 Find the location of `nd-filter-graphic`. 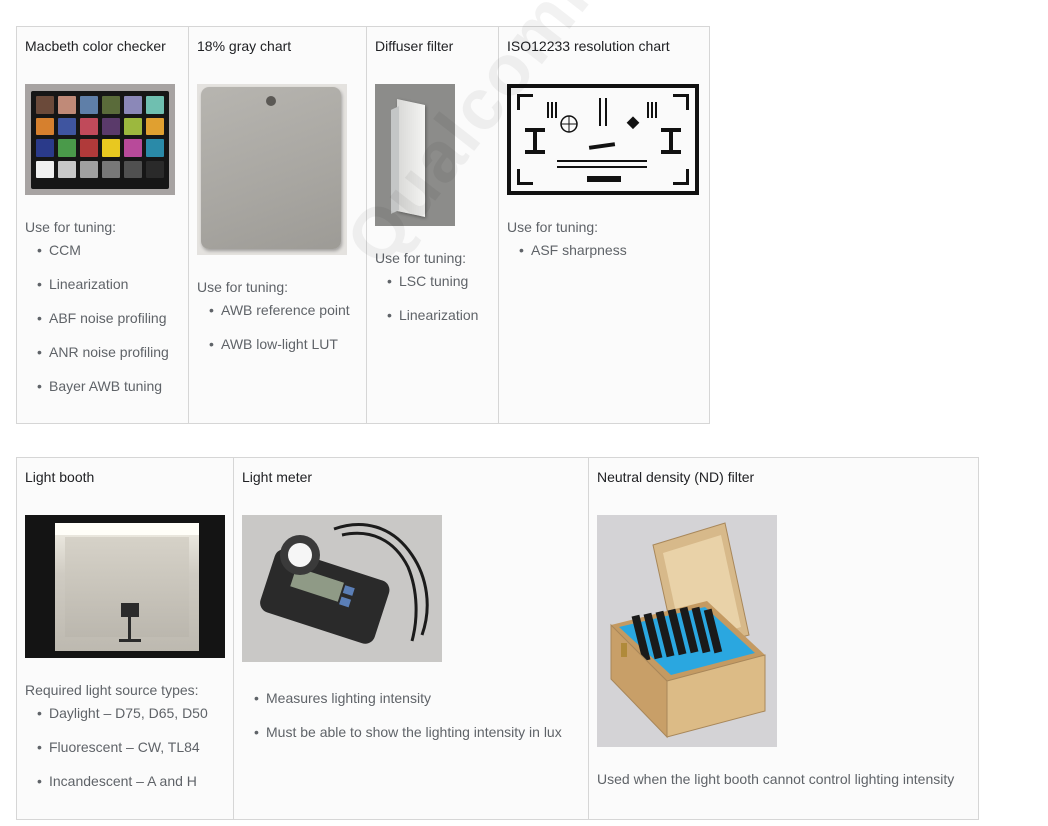

nd-filter-graphic is located at coordinates (688, 630).